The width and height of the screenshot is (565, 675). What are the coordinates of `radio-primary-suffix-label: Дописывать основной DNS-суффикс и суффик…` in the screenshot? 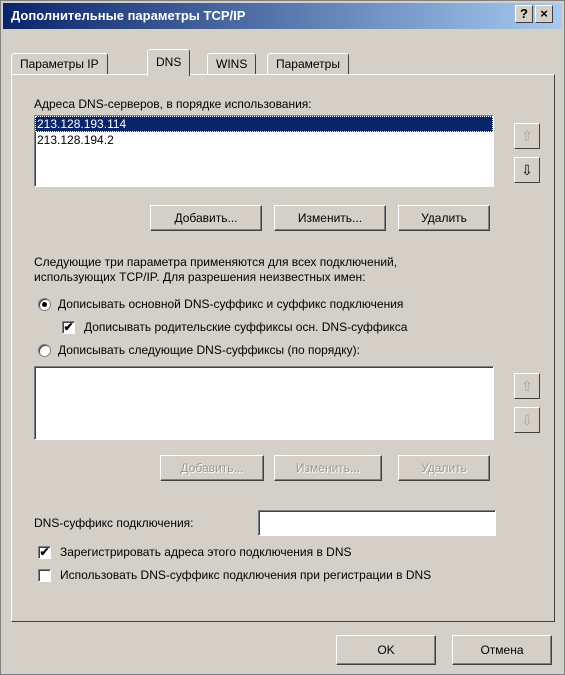 It's located at (230, 304).